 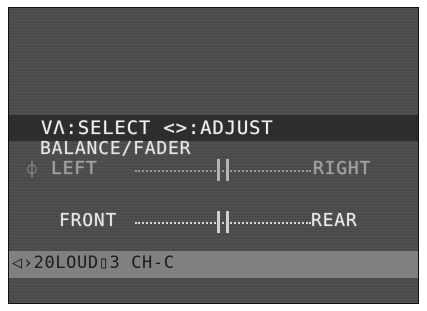 I want to click on menu-title: BALANCE/FADER, so click(x=116, y=148).